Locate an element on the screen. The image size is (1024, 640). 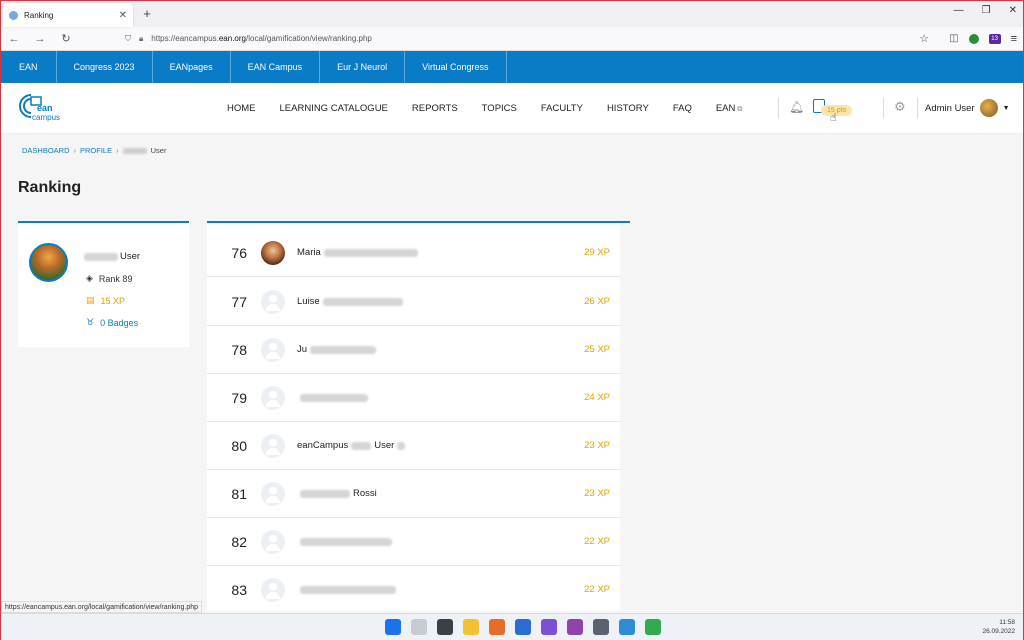
reload-icon: ↻ is located at coordinates (66, 38).